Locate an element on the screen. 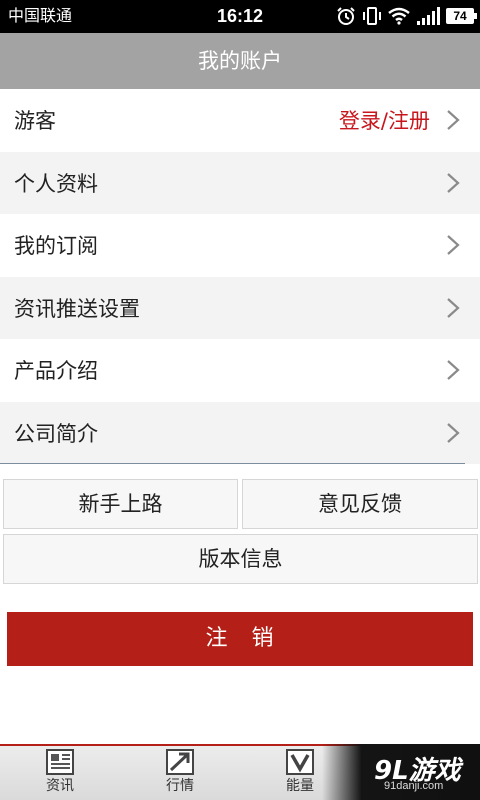  menu-item-label: 产品介绍 is located at coordinates (56, 371).